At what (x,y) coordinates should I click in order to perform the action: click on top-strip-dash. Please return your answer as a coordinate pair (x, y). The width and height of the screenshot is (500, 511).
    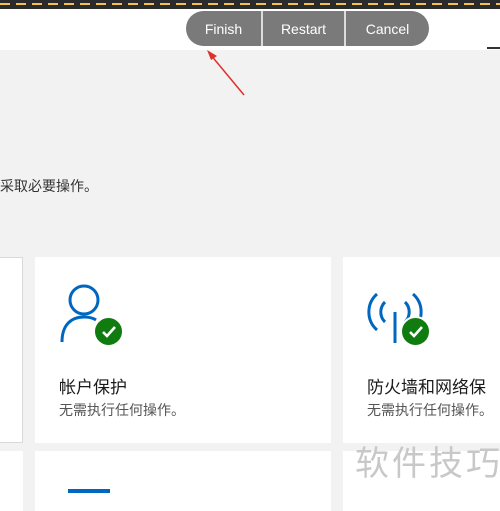
    Looking at the image, I should click on (250, 4).